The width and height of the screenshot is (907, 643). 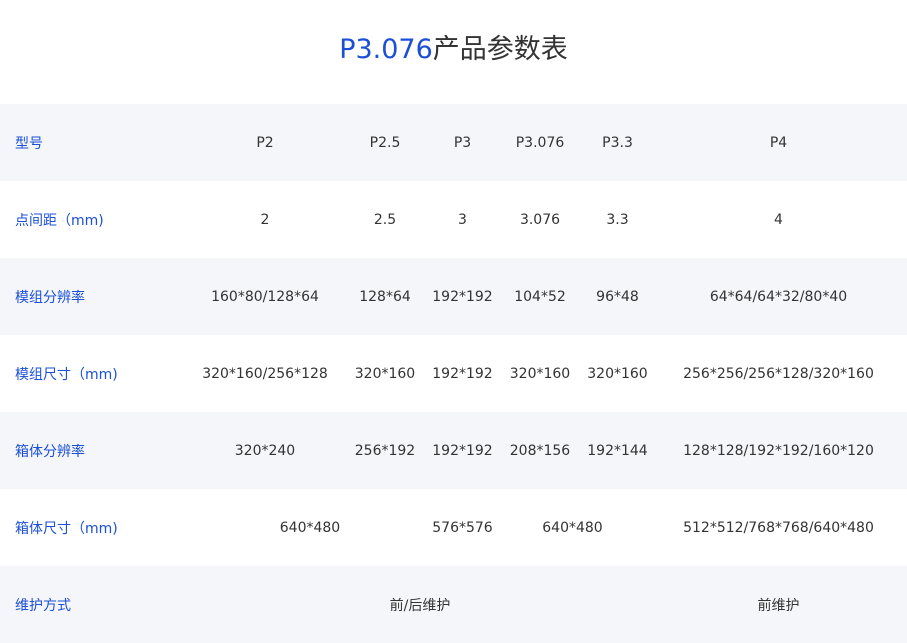 I want to click on table-cell: 前维护, so click(x=778, y=604).